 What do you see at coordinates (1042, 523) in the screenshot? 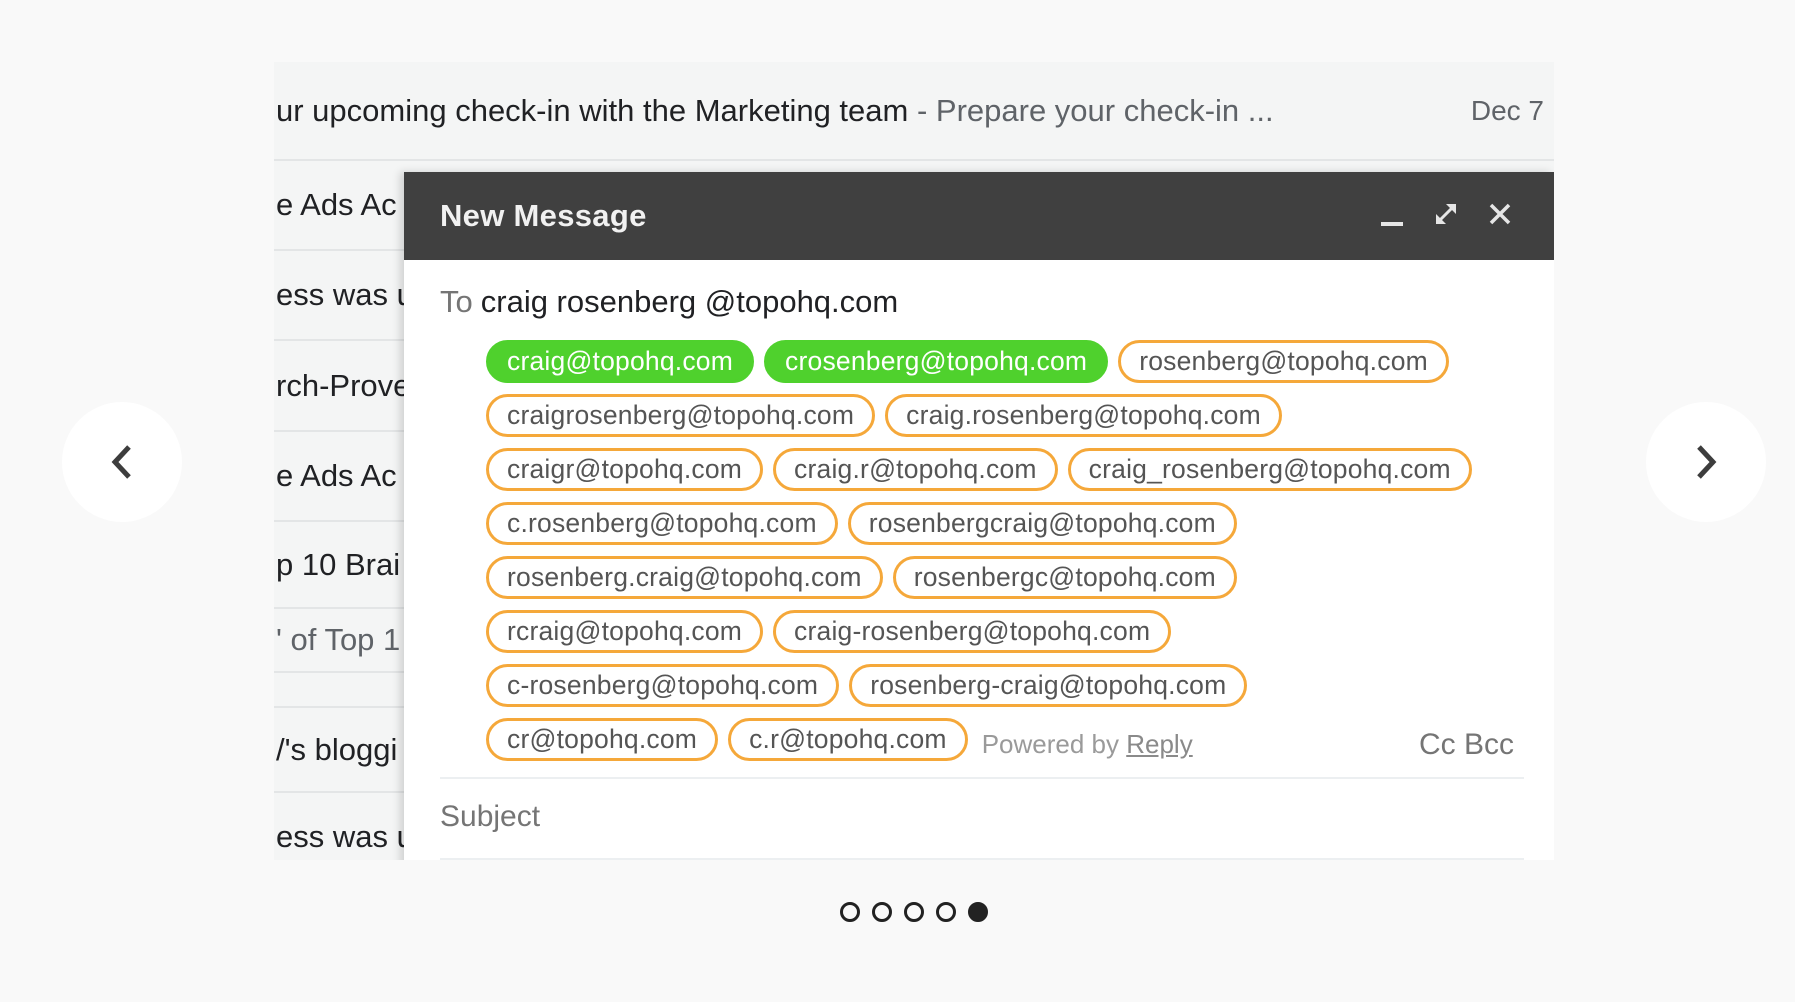
I see `email-chip-unverified: rosenbergcraig@topohq.com` at bounding box center [1042, 523].